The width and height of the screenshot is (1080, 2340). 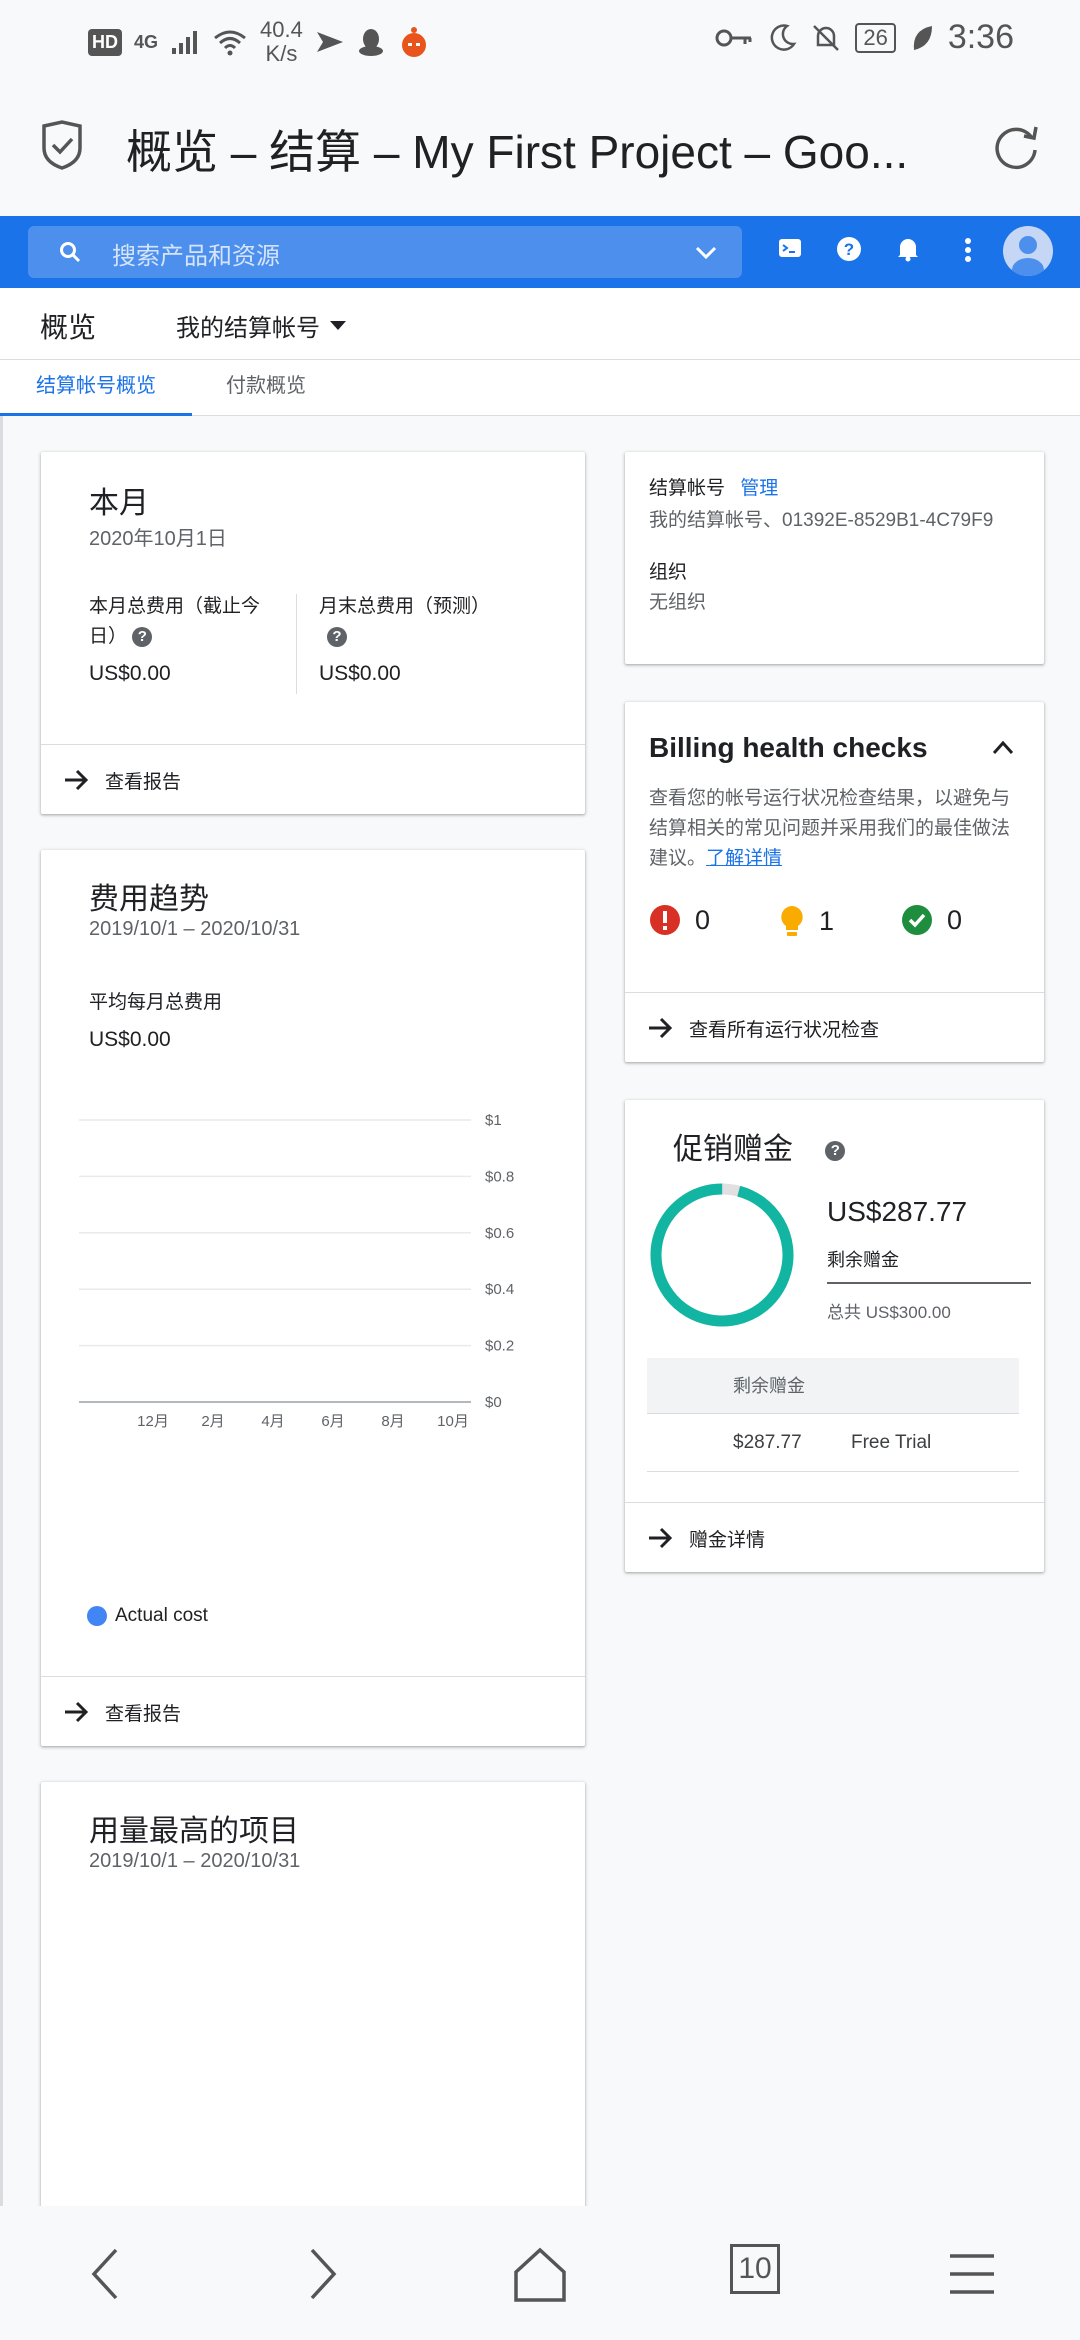 What do you see at coordinates (175, 621) in the screenshot?
I see `cost-to-date-text: 本月总费用（截止今日）` at bounding box center [175, 621].